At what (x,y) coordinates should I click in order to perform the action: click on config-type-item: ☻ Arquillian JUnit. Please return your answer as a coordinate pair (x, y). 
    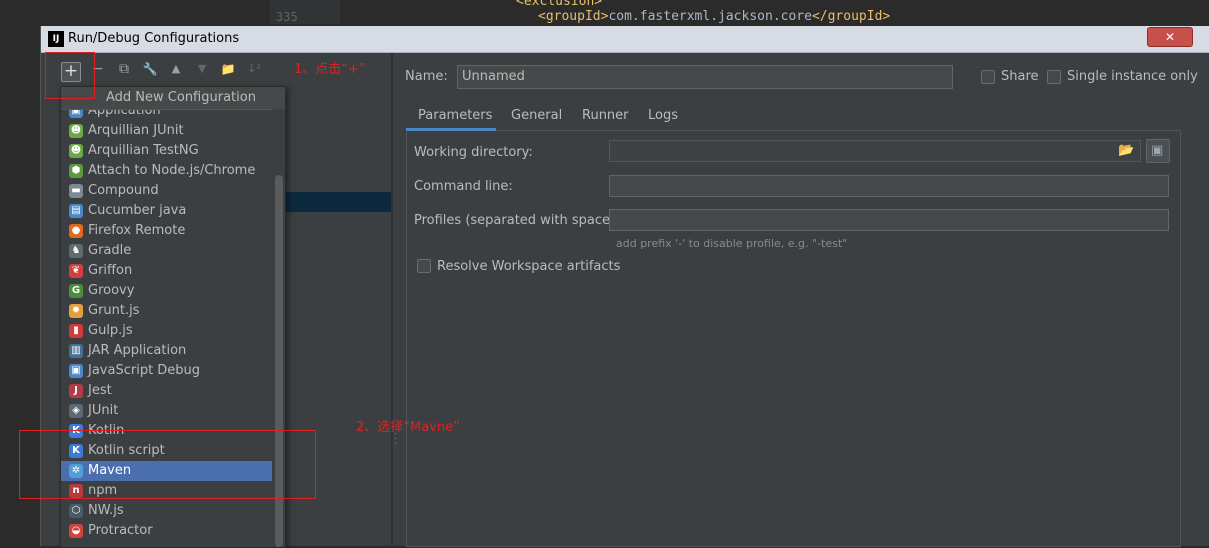
    Looking at the image, I should click on (166, 131).